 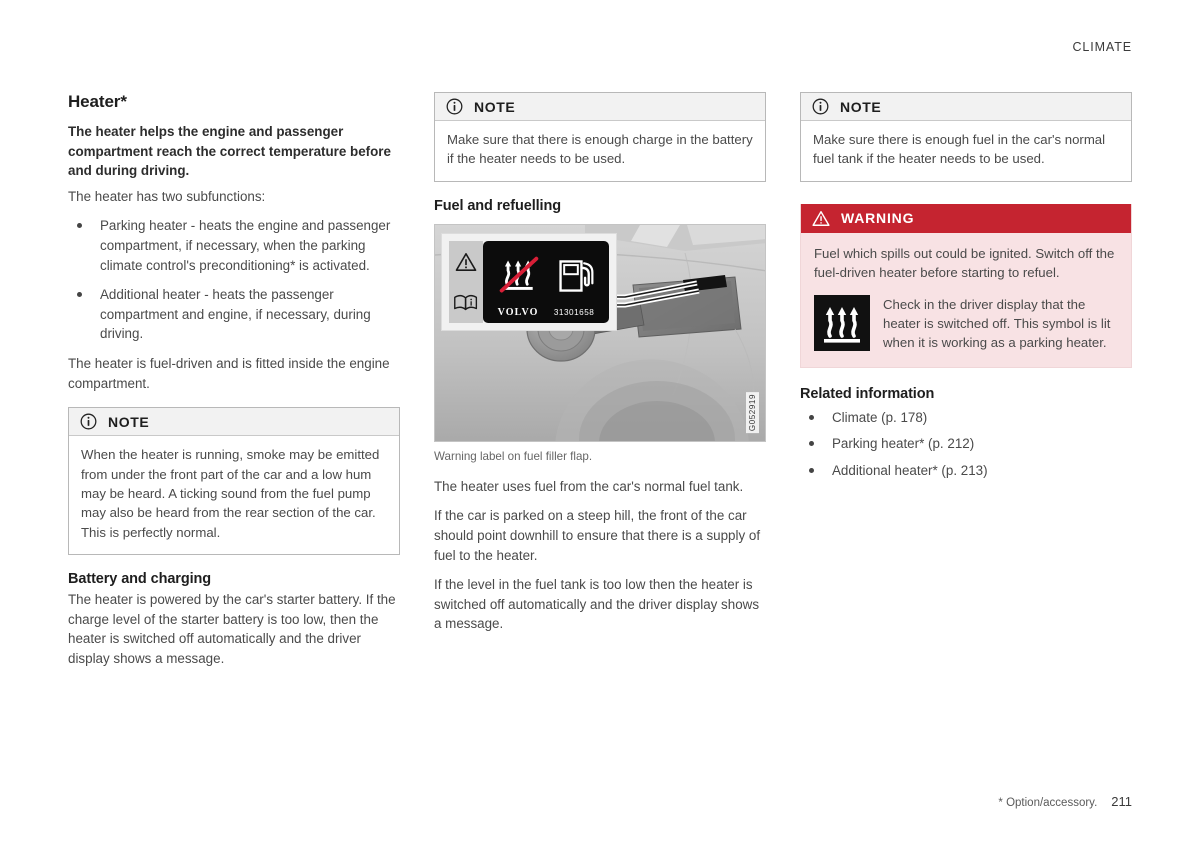 I want to click on page-footer: * Option/accessory. 211, so click(x=1065, y=801).